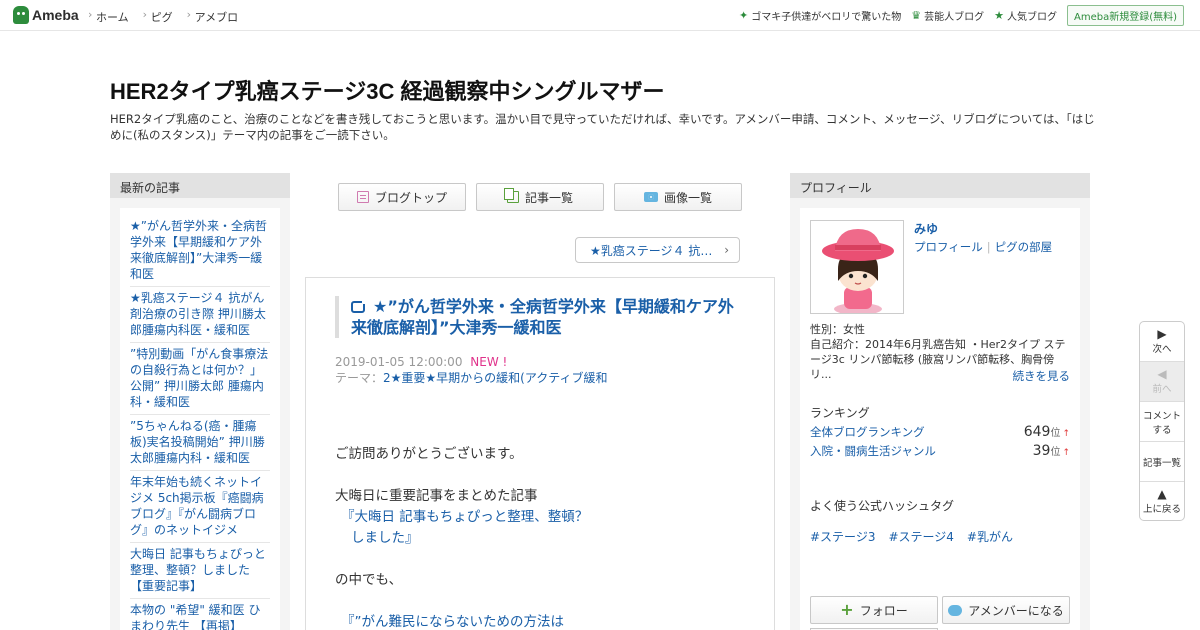  I want to click on side-article-list-button: 記事一覧, so click(1162, 462).